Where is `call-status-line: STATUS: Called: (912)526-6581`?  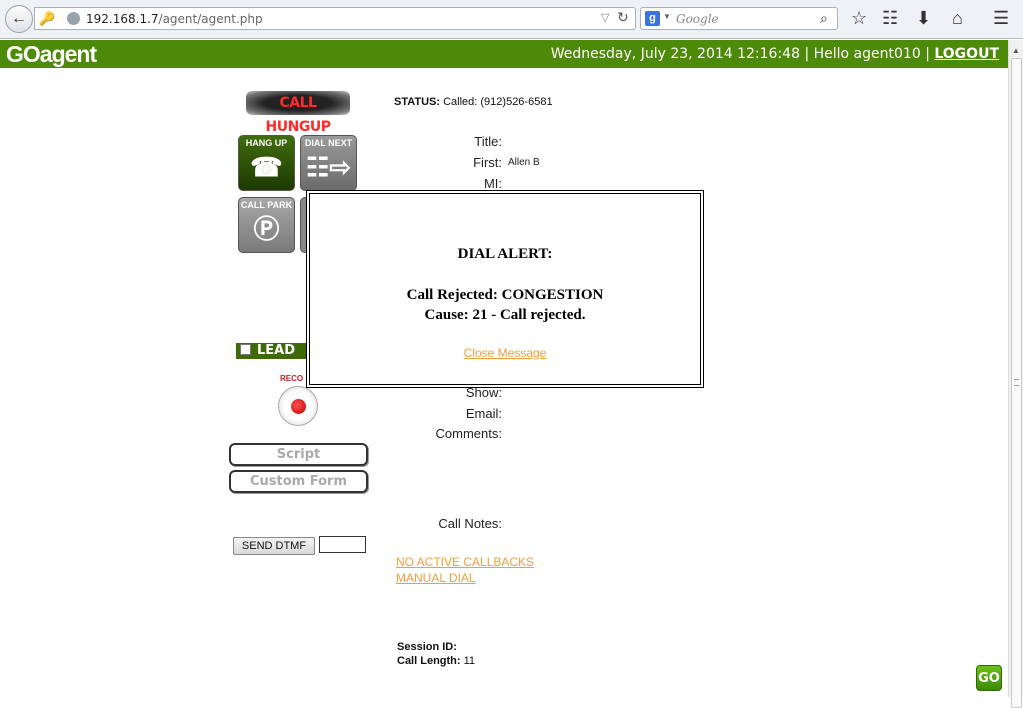 call-status-line: STATUS: Called: (912)526-6581 is located at coordinates (473, 102).